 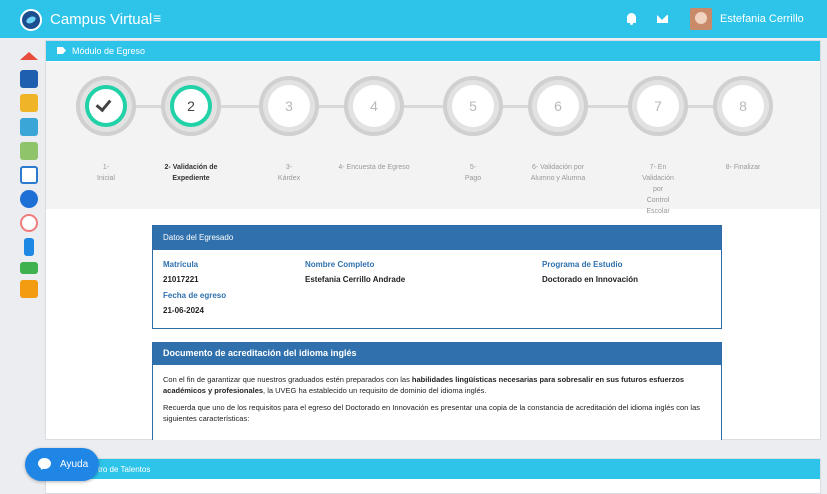 What do you see at coordinates (433, 51) in the screenshot?
I see `panel-header: Módulo de Egreso` at bounding box center [433, 51].